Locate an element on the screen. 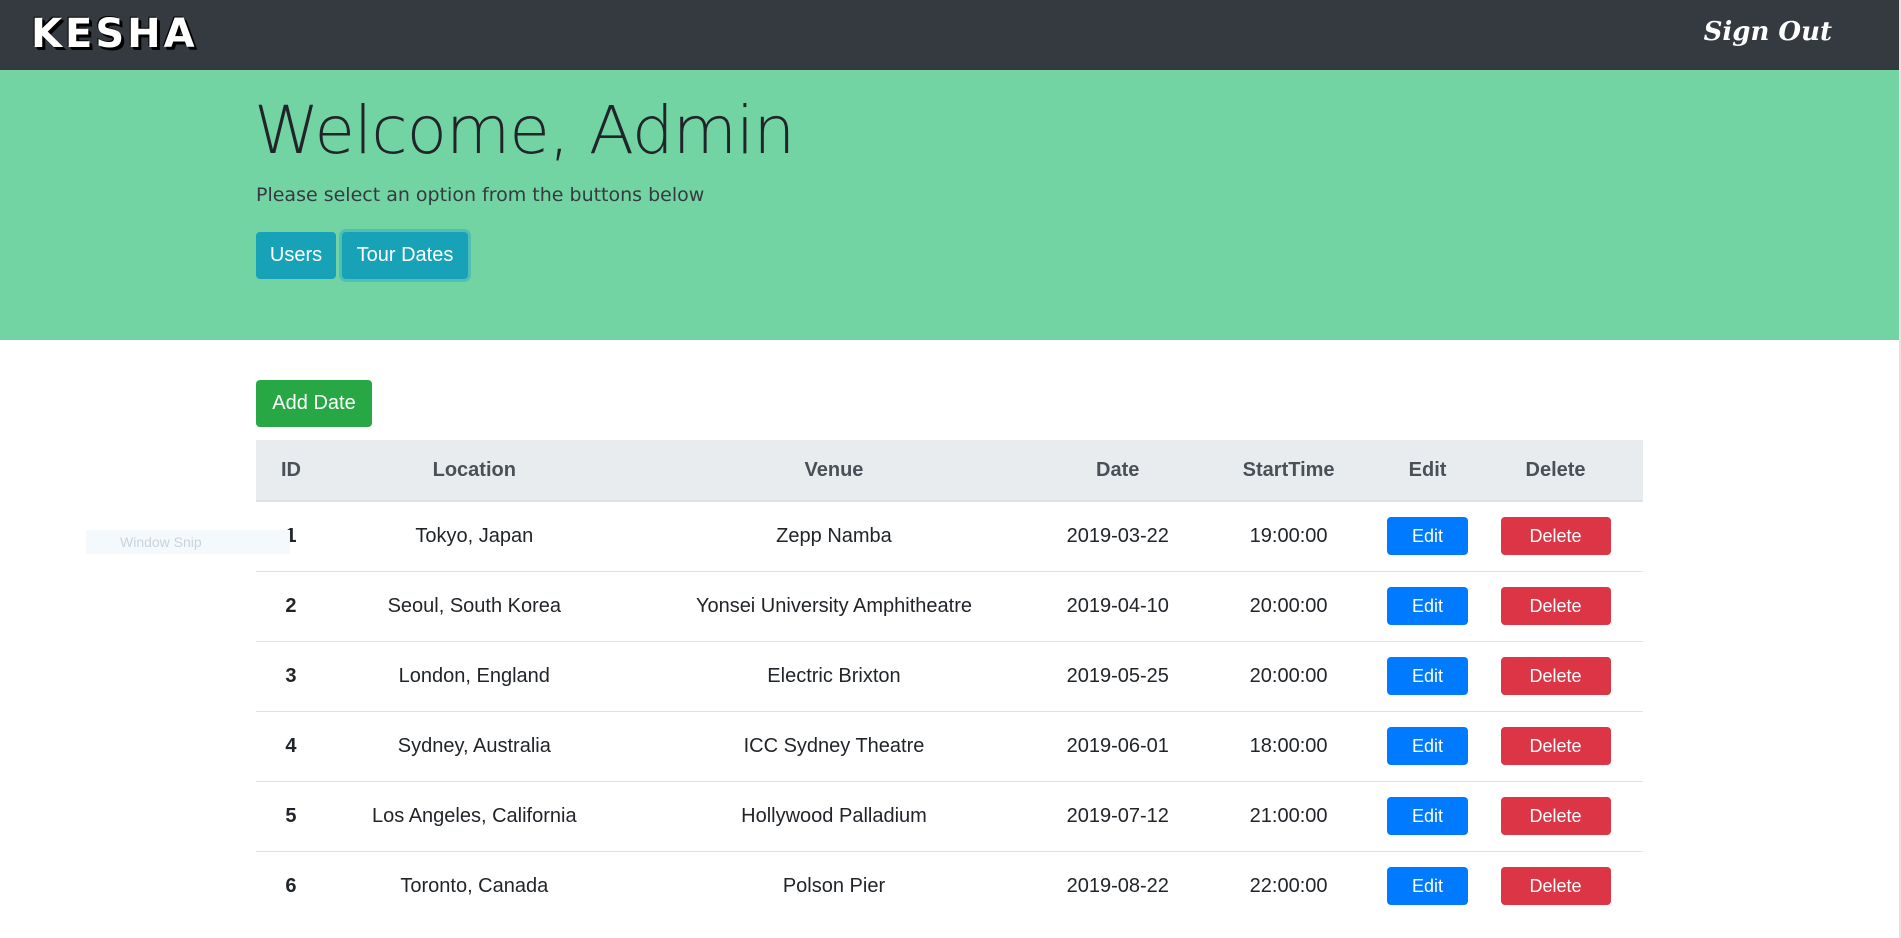 The image size is (1901, 938). cell-venue: Yonsei University Amphitheatre is located at coordinates (834, 605).